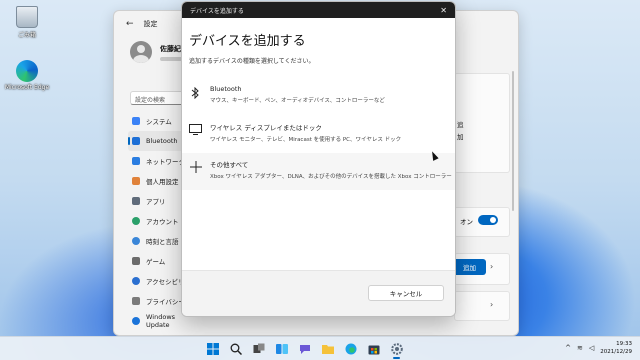 The image size is (640, 360). What do you see at coordinates (318, 293) in the screenshot?
I see `dialog-footer: キャンセル` at bounding box center [318, 293].